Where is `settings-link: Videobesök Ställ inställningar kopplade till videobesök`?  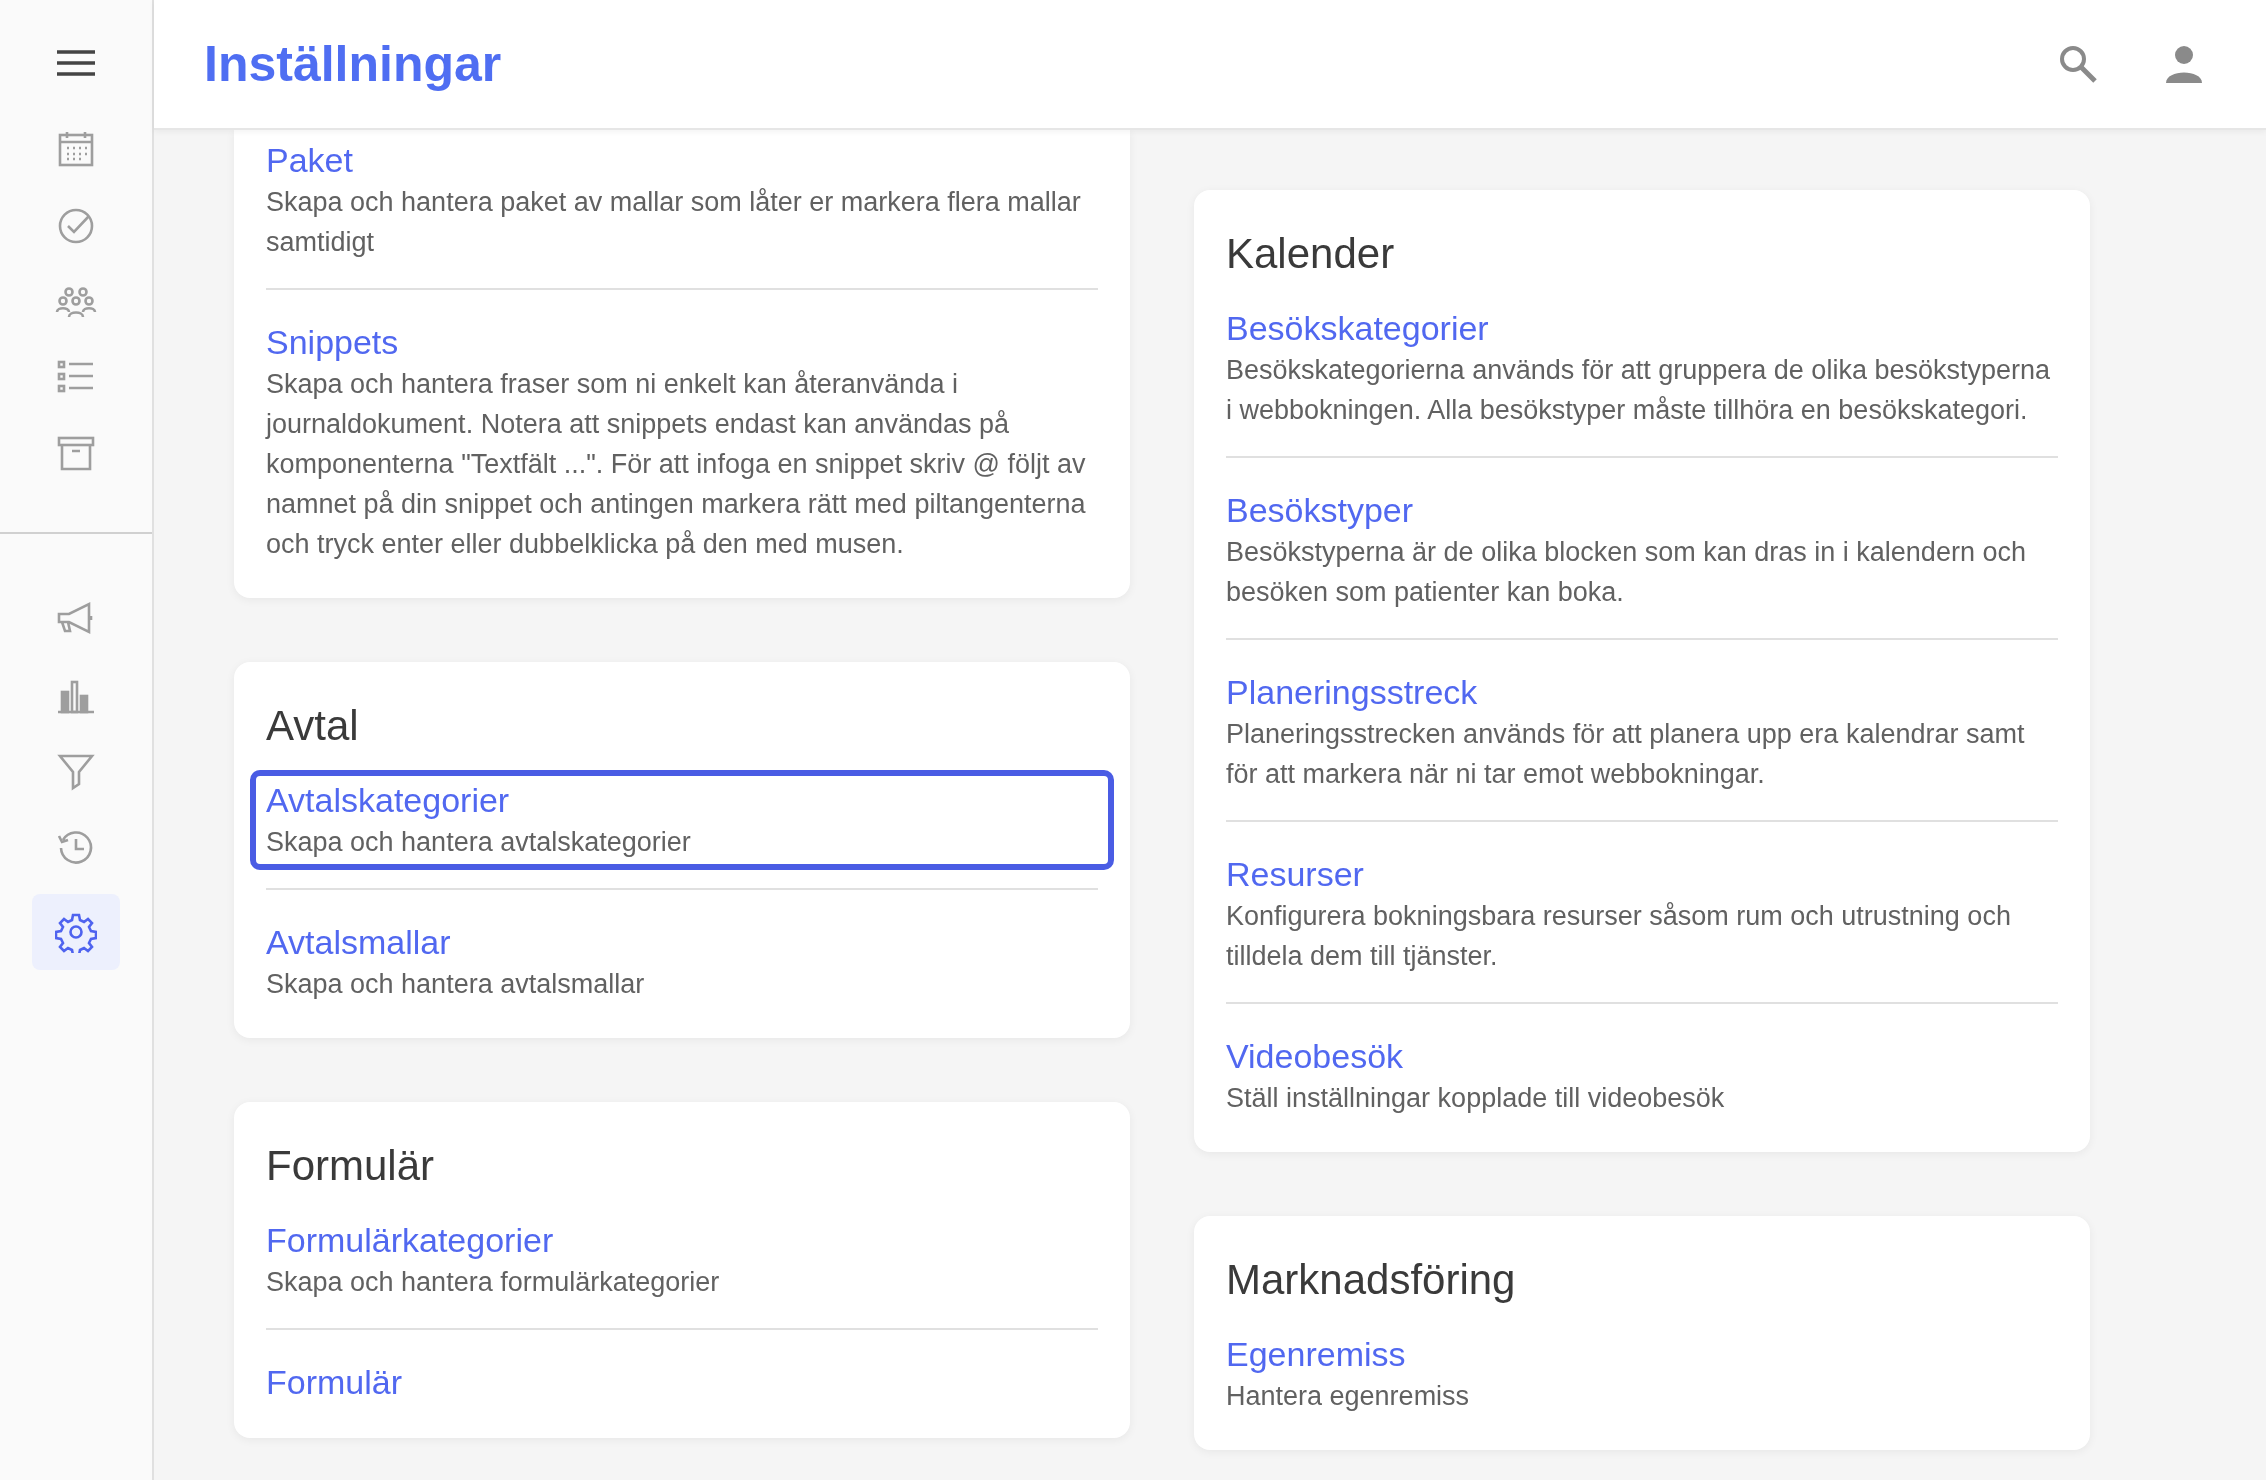 settings-link: Videobesök Ställ inställningar kopplade till videobesök is located at coordinates (1642, 1076).